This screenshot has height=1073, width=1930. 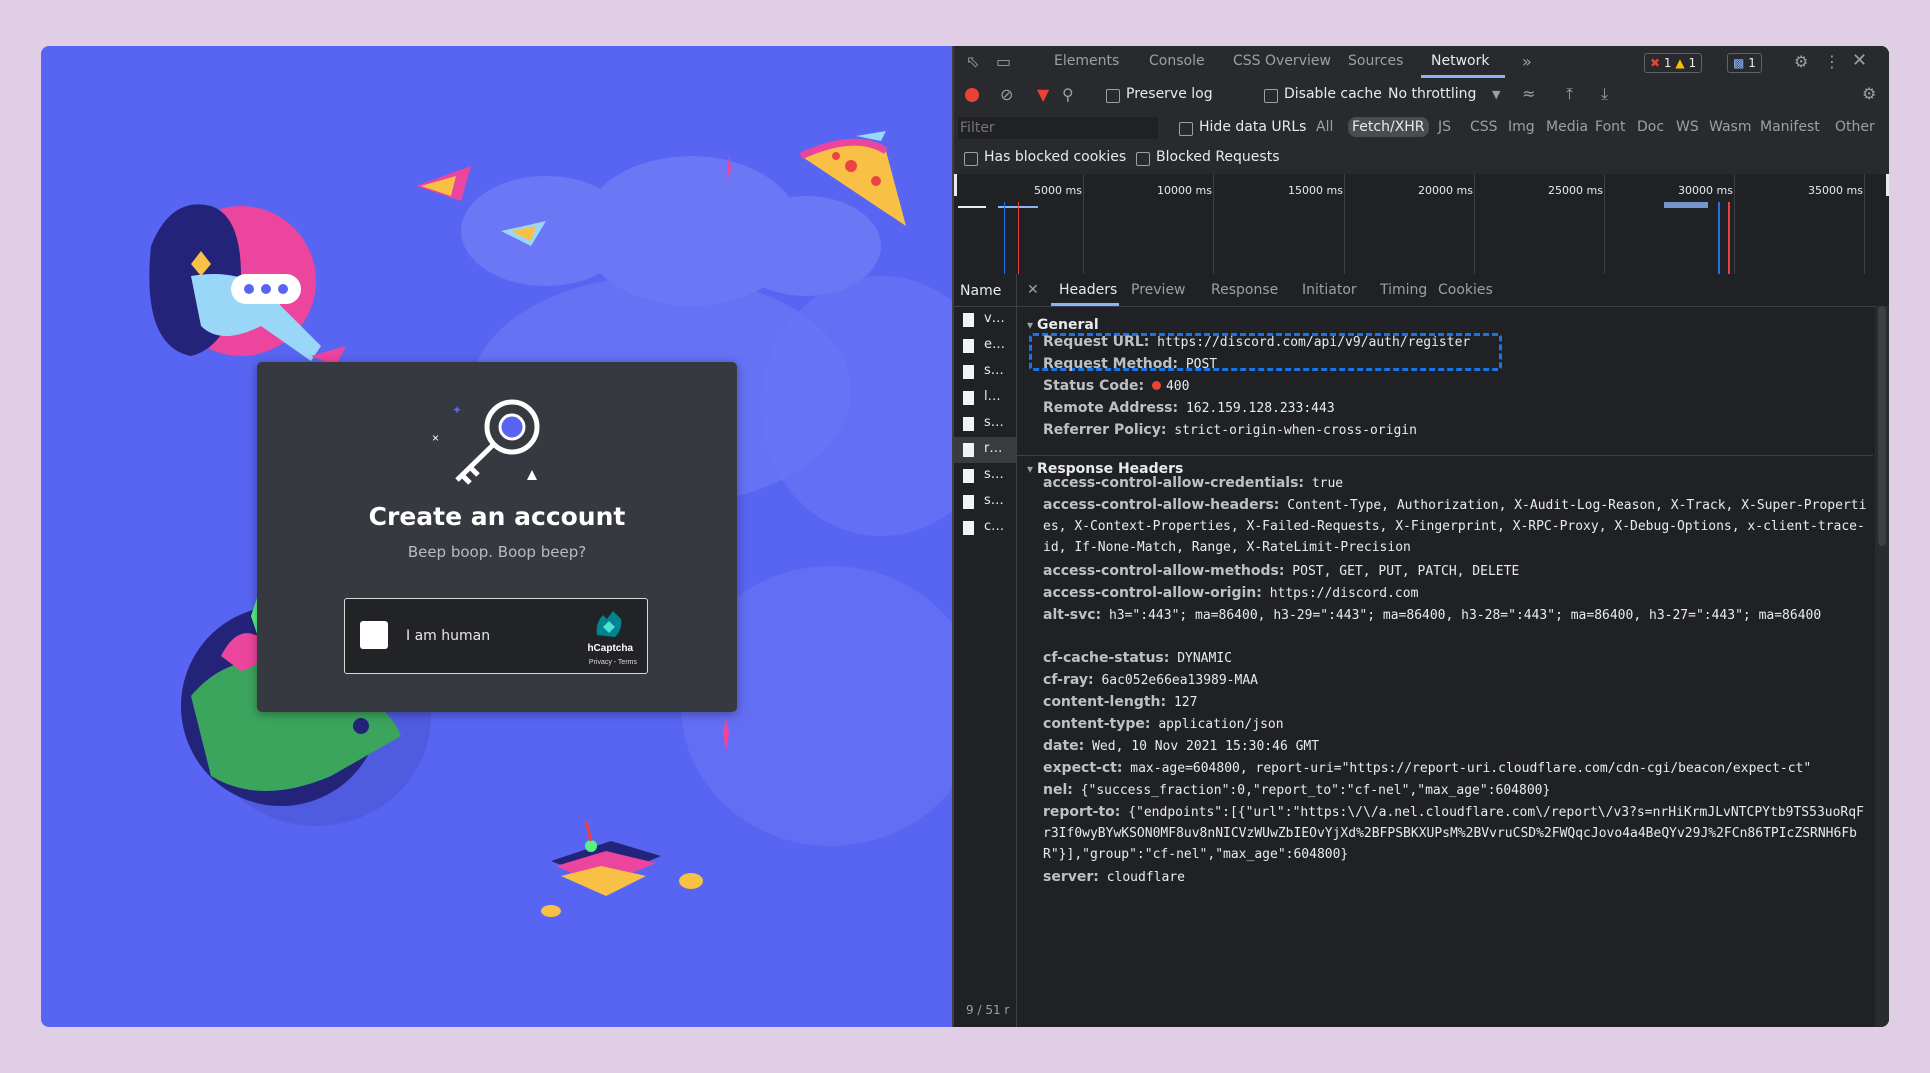 What do you see at coordinates (497, 552) in the screenshot?
I see `modal-subtitle: Beep boop. Boop beep?` at bounding box center [497, 552].